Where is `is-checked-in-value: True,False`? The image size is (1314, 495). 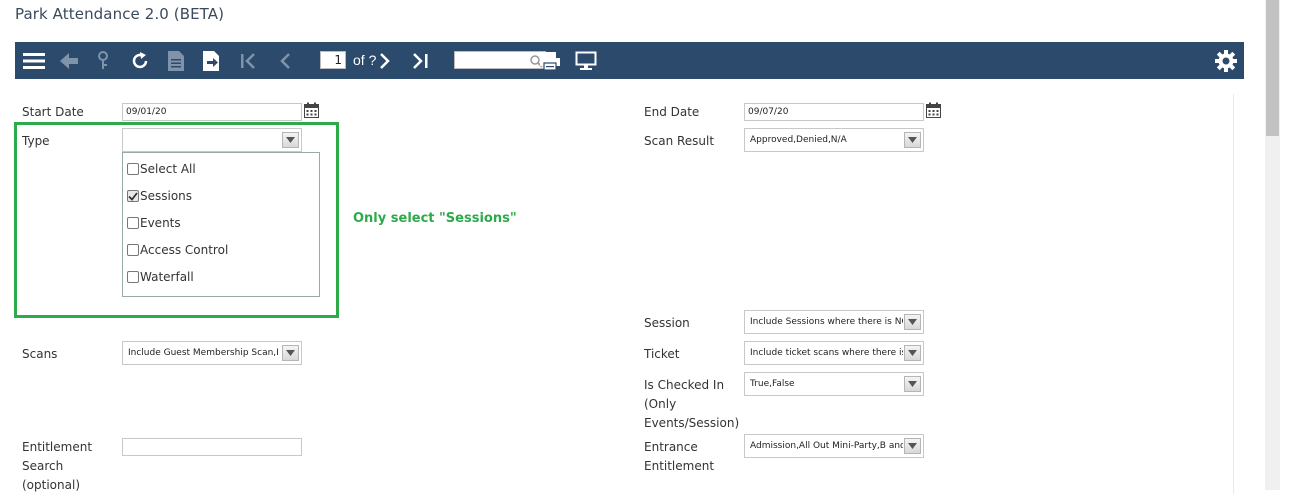
is-checked-in-value: True,False is located at coordinates (772, 384).